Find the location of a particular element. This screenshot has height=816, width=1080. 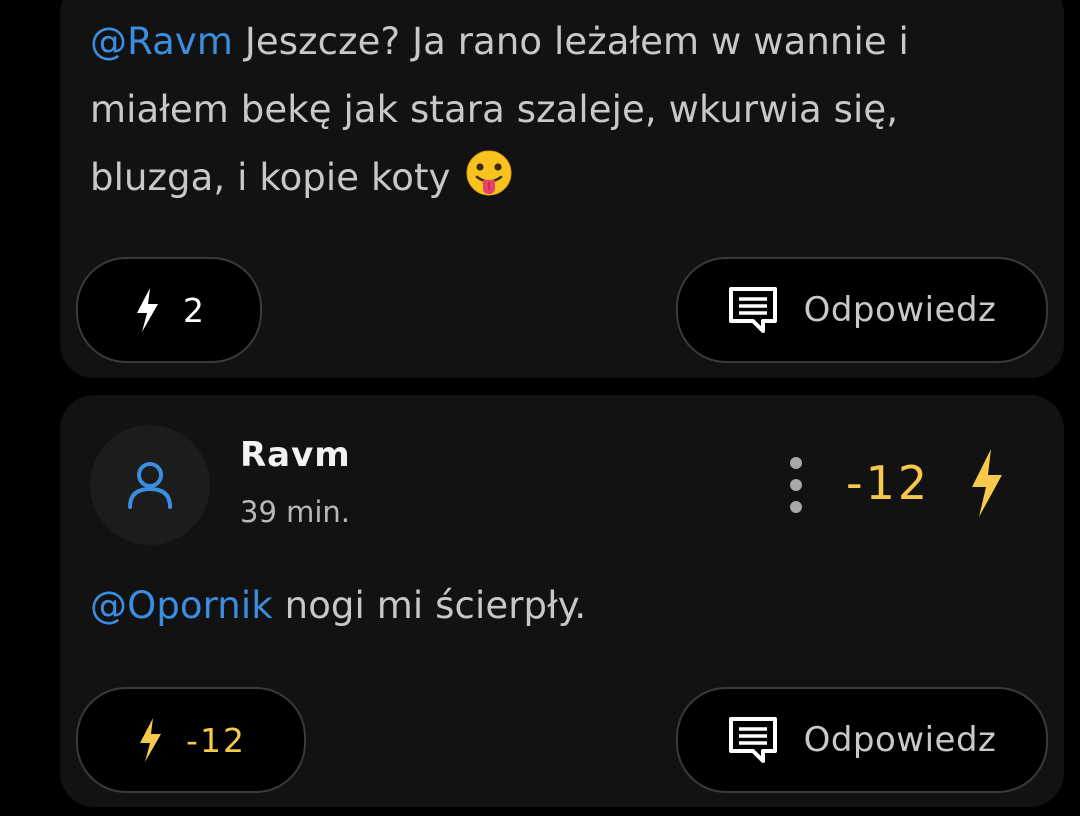

user-icon is located at coordinates (150, 485).